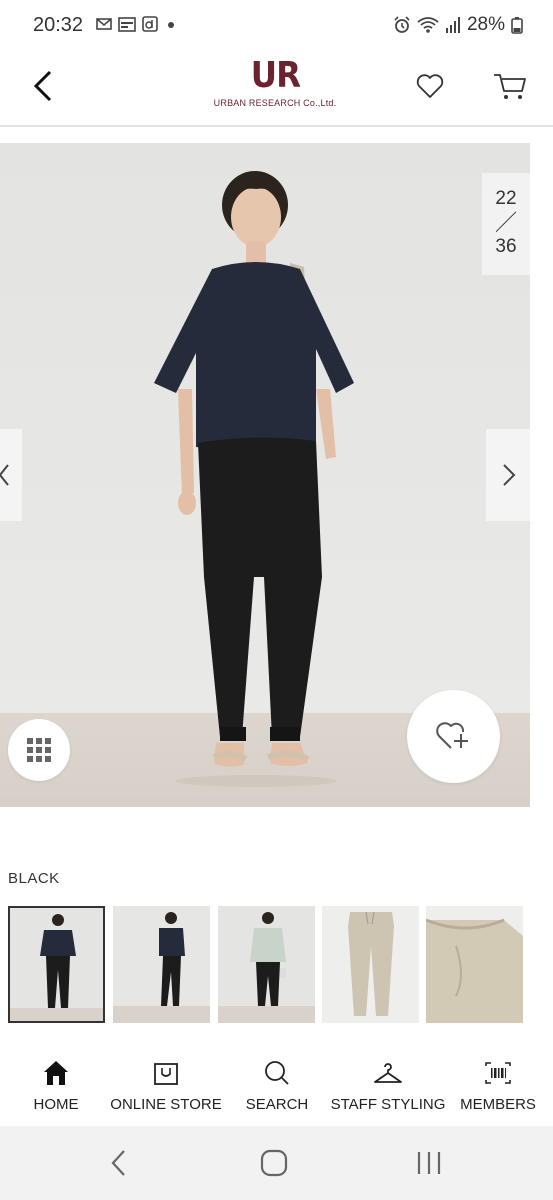 The width and height of the screenshot is (553, 1200). Describe the element at coordinates (277, 1085) in the screenshot. I see `nav-search: SEARCH` at that location.